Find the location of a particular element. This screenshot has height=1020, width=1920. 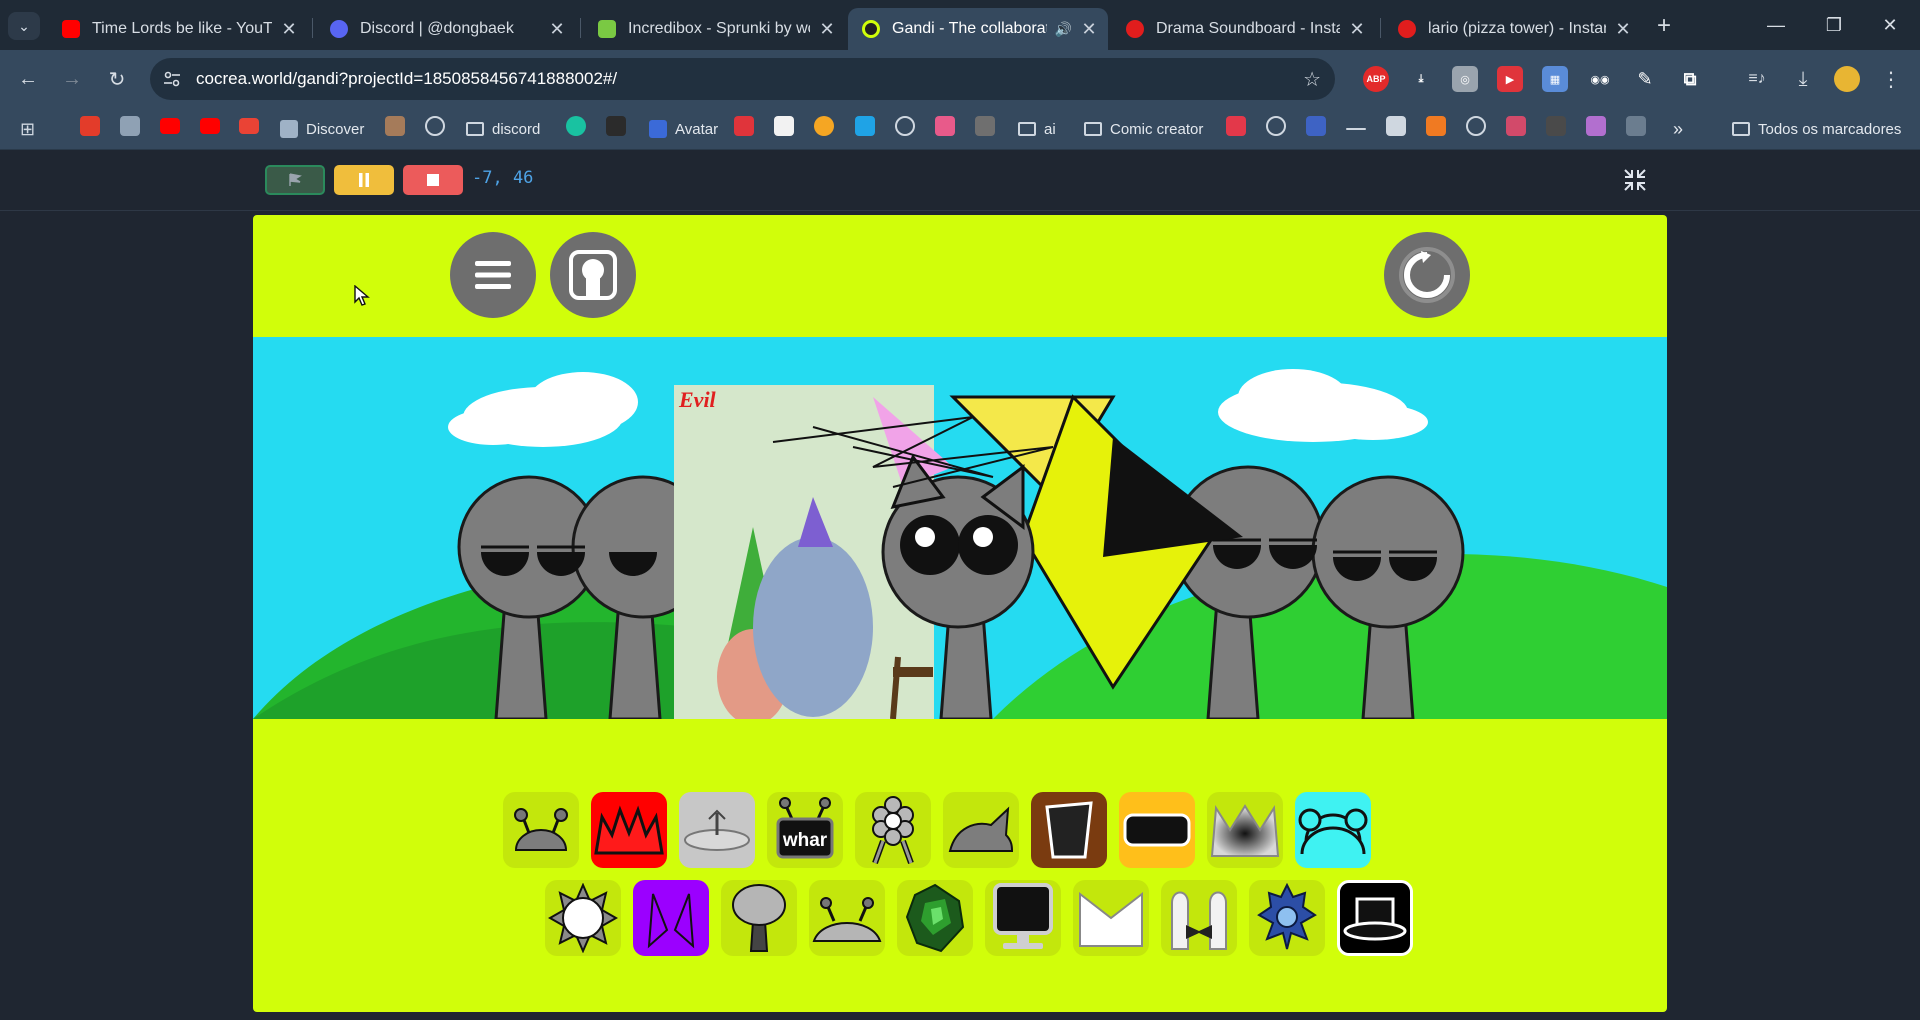

tray-item-antenna-dome is located at coordinates (541, 830).